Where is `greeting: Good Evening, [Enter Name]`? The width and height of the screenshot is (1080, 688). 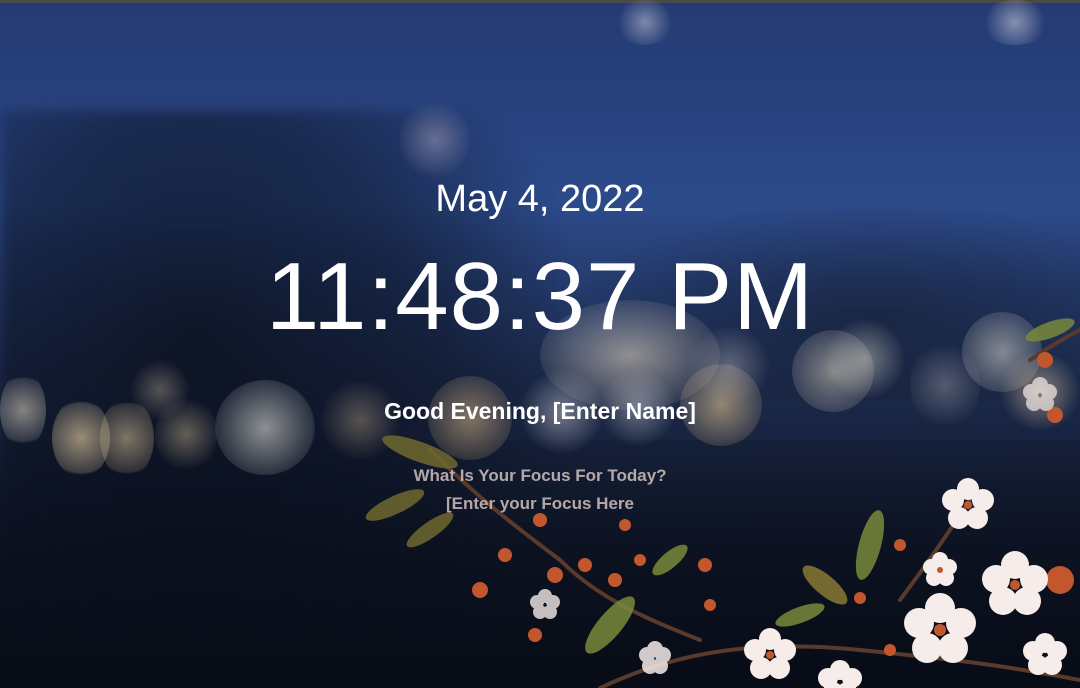 greeting: Good Evening, [Enter Name] is located at coordinates (540, 411).